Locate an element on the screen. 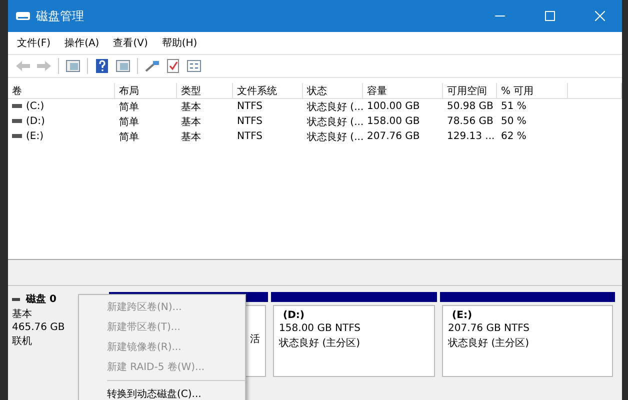  column-header: 状态 is located at coordinates (333, 91).